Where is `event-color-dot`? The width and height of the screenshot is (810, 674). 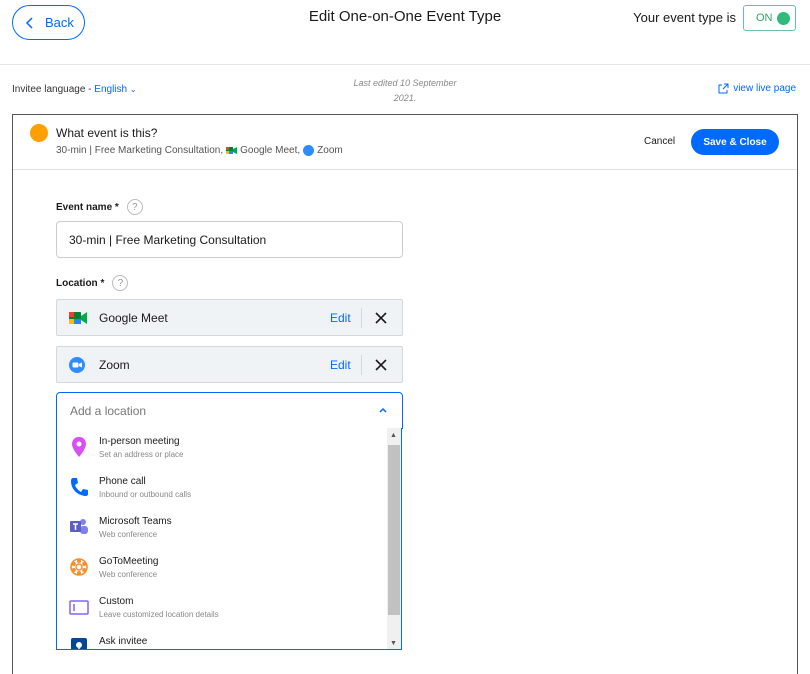 event-color-dot is located at coordinates (39, 133).